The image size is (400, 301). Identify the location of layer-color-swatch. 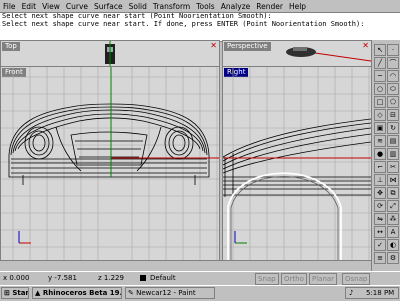
(143, 278).